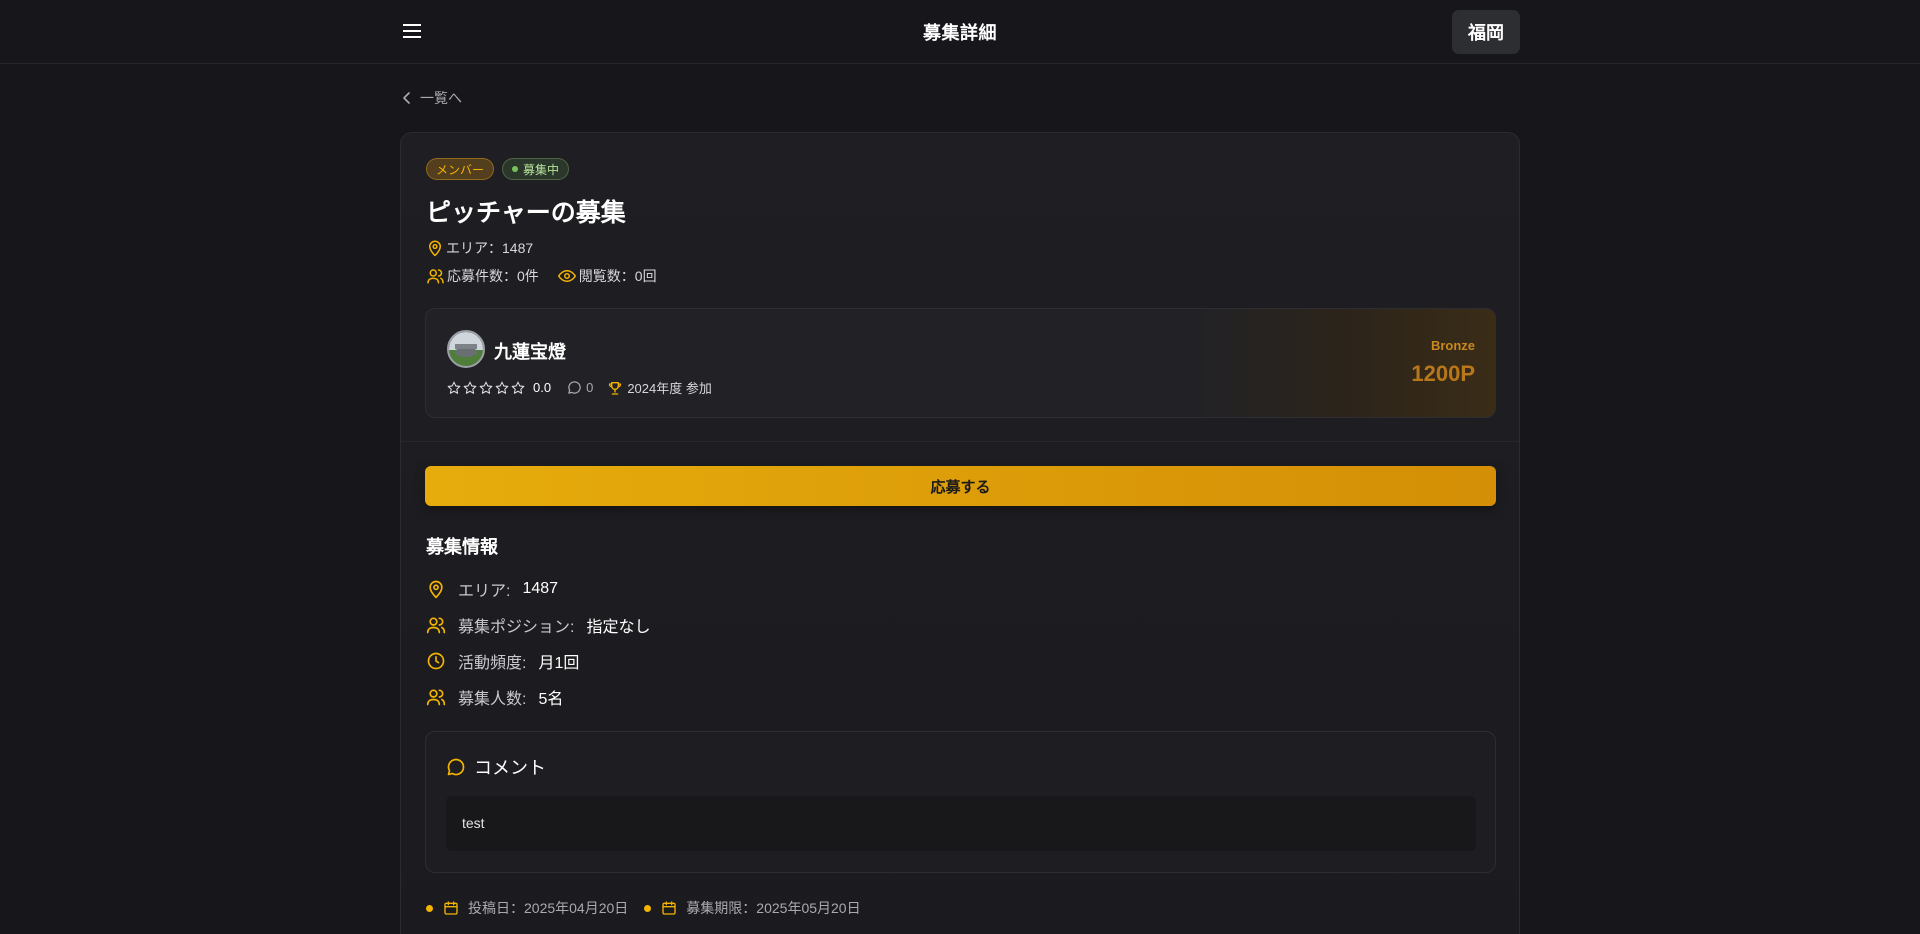 The image size is (1920, 934). Describe the element at coordinates (462, 547) in the screenshot. I see `recruitment-info-title: 募集情報` at that location.